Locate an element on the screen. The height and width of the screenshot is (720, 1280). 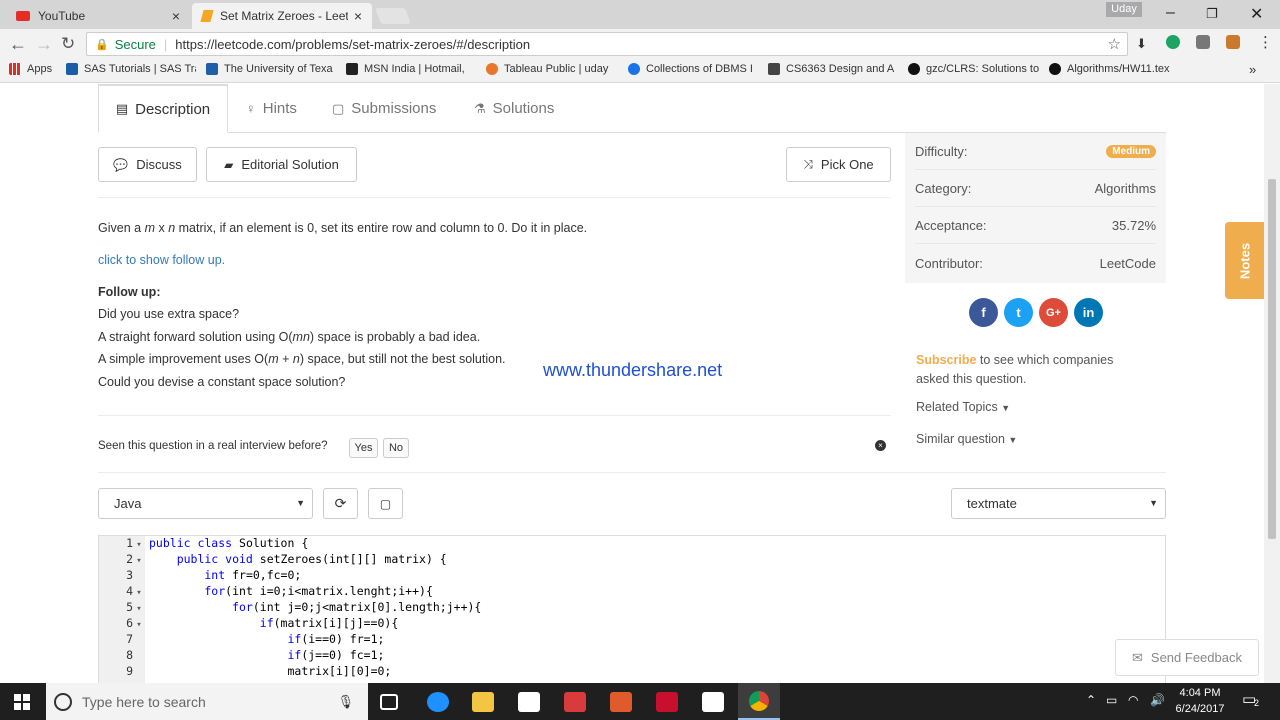
taskbar-search-box: Type here to search 🎙 is located at coordinates (207, 701).